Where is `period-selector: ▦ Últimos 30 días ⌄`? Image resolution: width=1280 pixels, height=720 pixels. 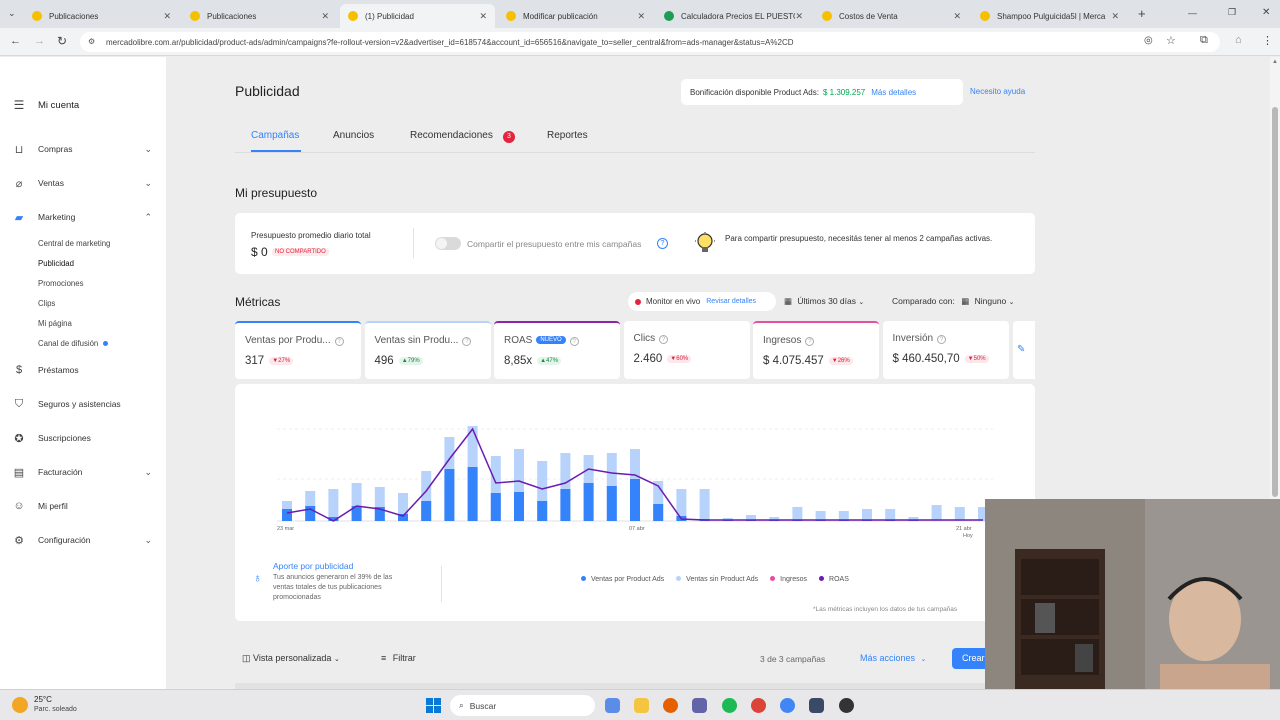 period-selector: ▦ Últimos 30 días ⌄ is located at coordinates (824, 301).